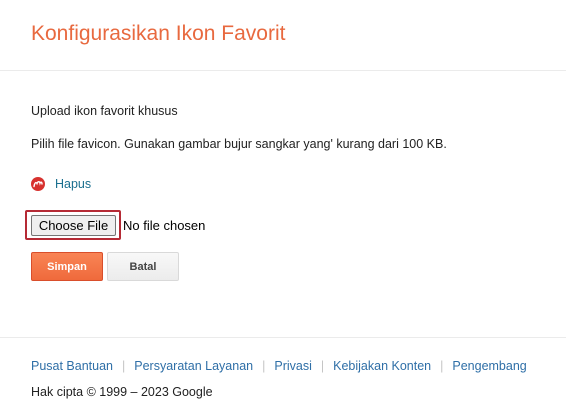 The height and width of the screenshot is (413, 566). Describe the element at coordinates (143, 266) in the screenshot. I see `cancel-button: Batal` at that location.